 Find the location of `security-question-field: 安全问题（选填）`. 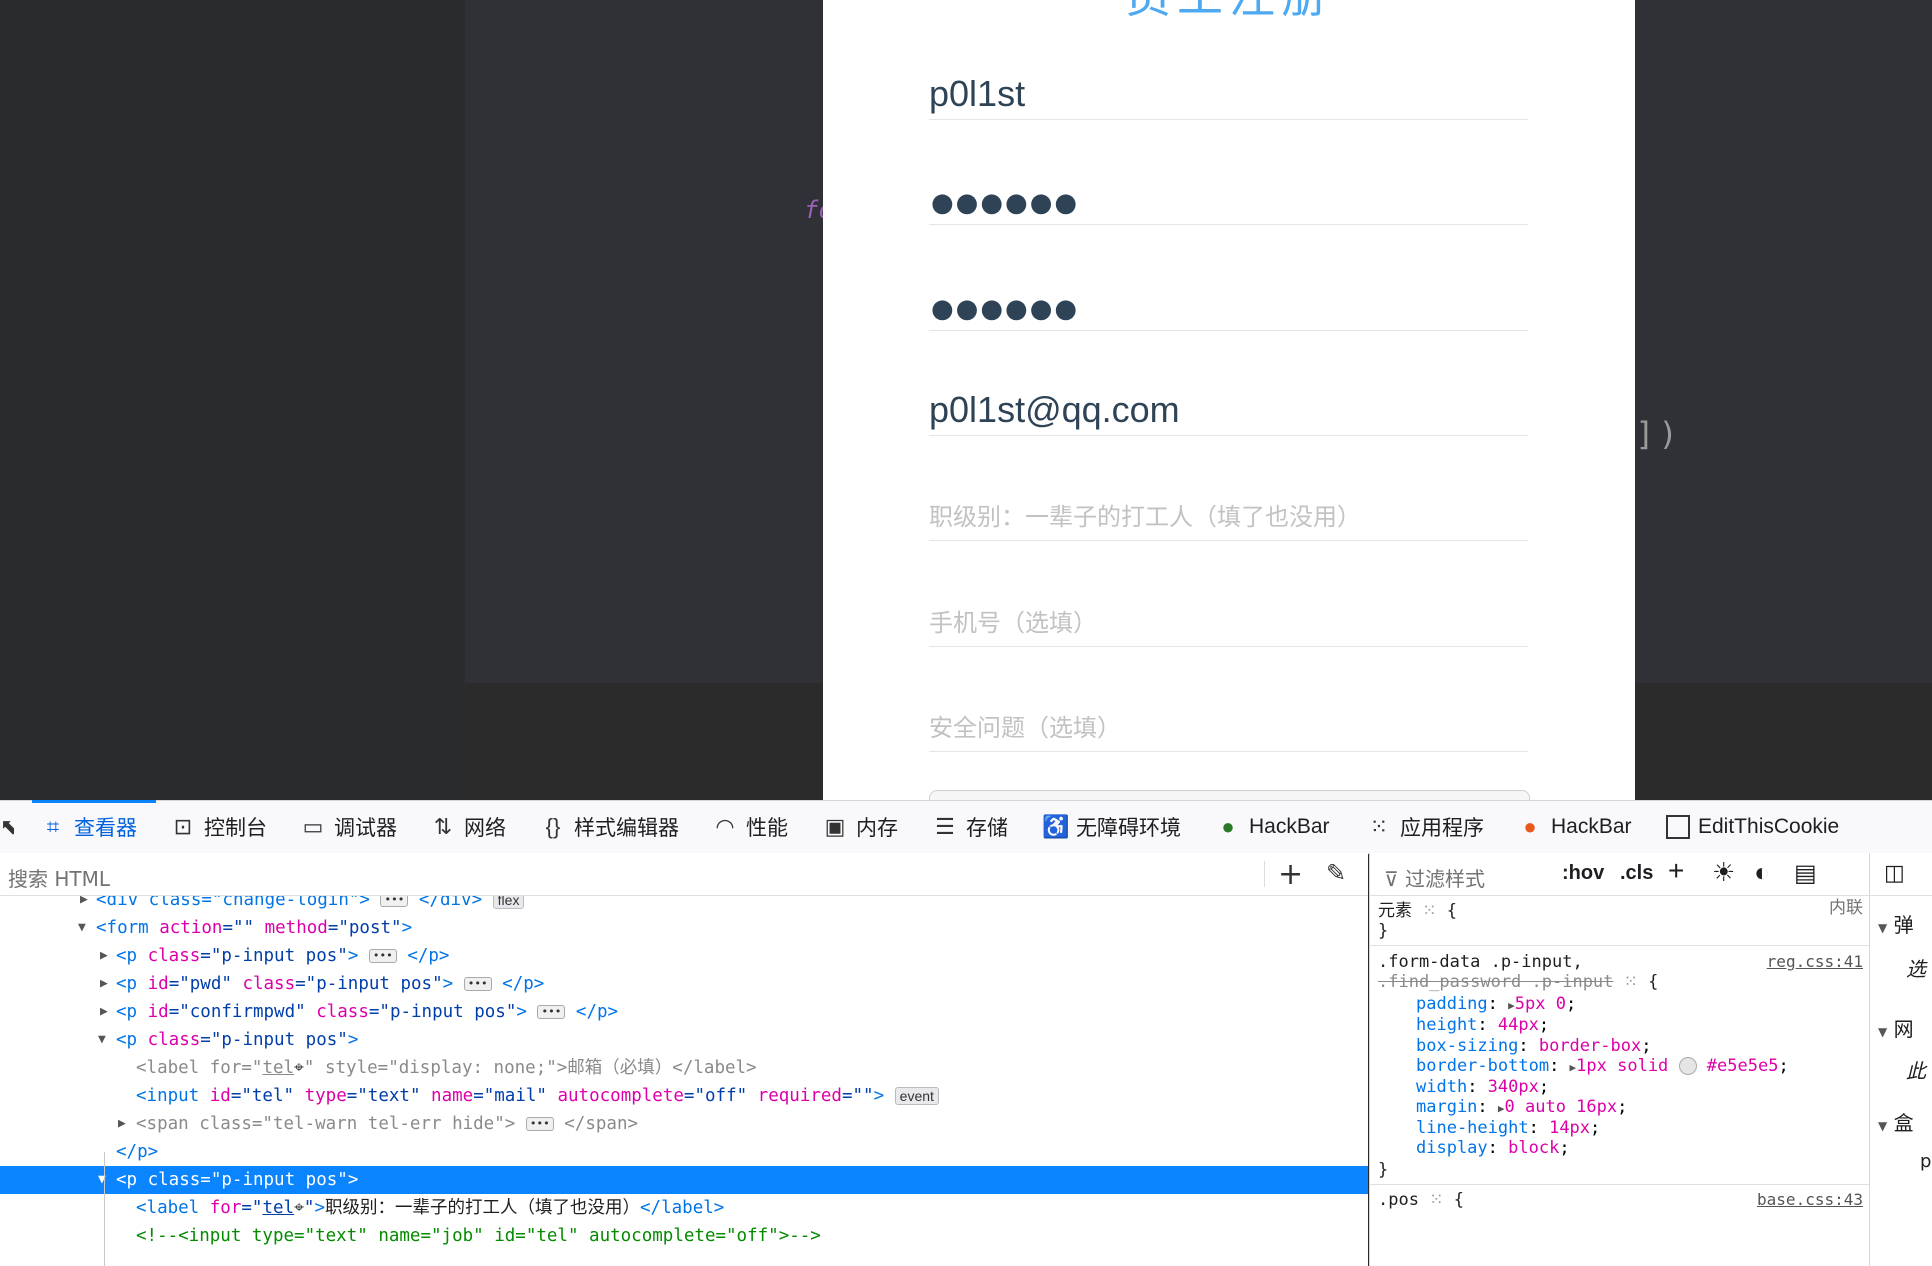

security-question-field: 安全问题（选填） is located at coordinates (1228, 729).